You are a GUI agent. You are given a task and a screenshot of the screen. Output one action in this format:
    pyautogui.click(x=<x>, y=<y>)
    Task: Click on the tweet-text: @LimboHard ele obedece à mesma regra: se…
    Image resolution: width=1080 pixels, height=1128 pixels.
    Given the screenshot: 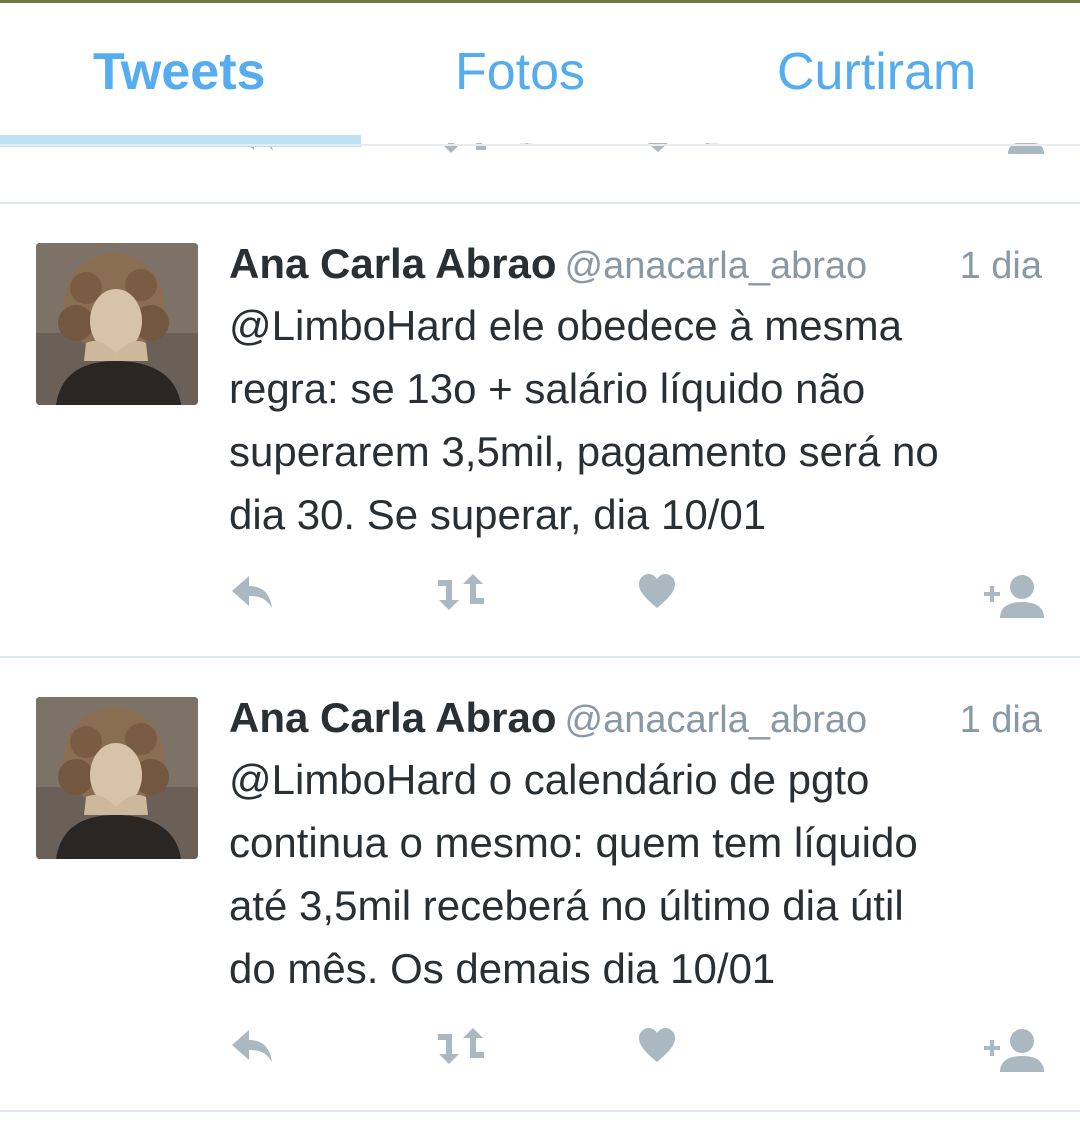 What is the action you would take?
    pyautogui.click(x=584, y=420)
    